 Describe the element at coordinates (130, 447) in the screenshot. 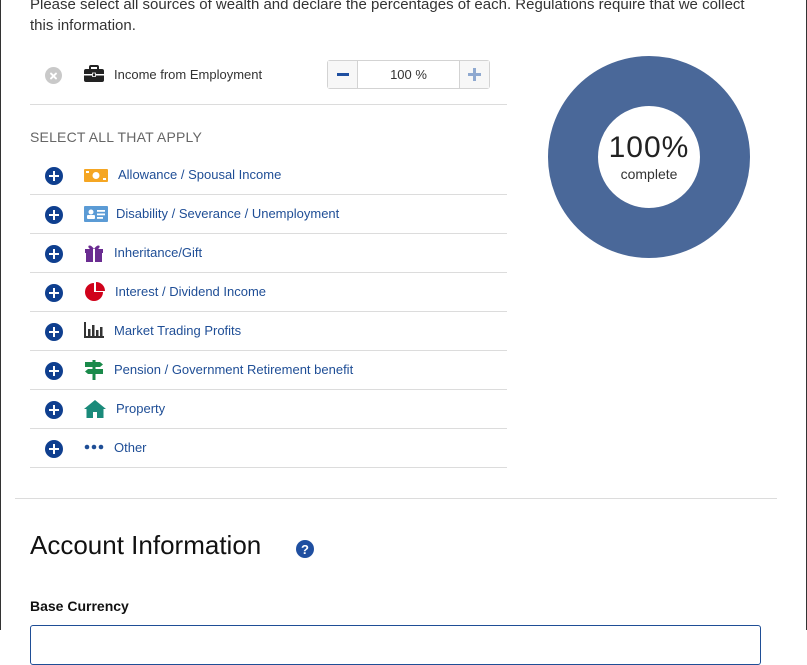

I see `option-label: Other` at that location.